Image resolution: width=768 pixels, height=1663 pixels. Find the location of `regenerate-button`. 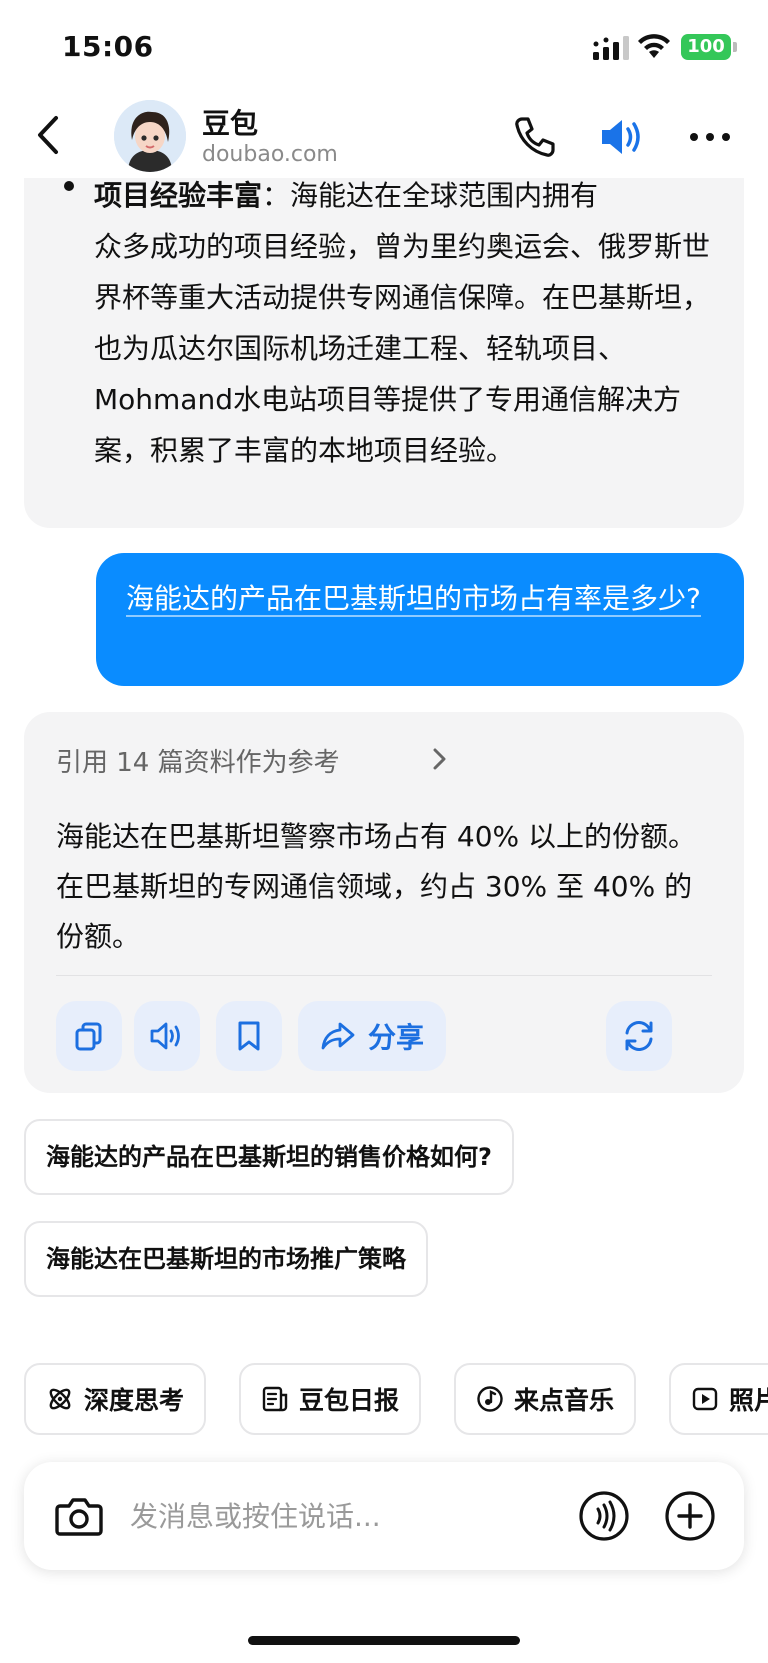

regenerate-button is located at coordinates (639, 1036).